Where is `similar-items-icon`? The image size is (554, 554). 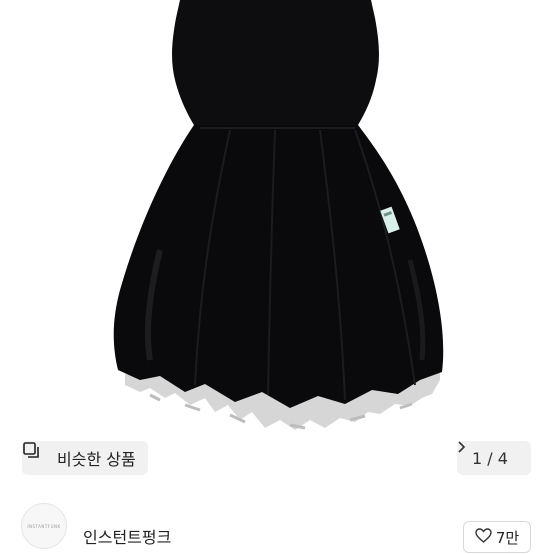 similar-items-icon is located at coordinates (37, 454).